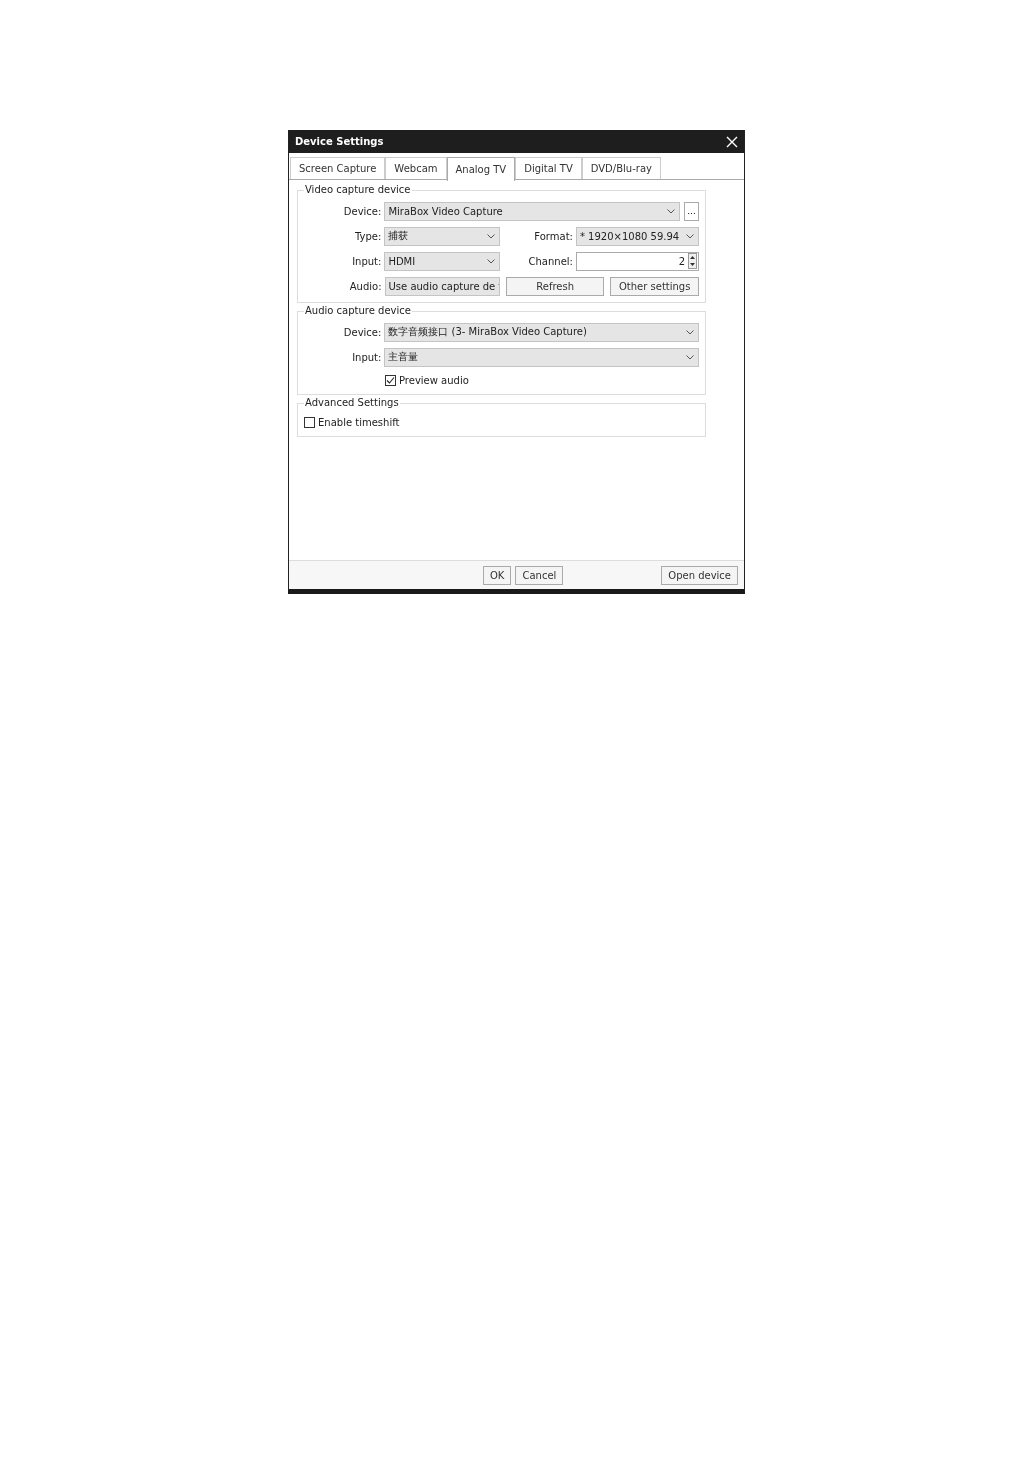 The height and width of the screenshot is (1457, 1032). Describe the element at coordinates (732, 141) in the screenshot. I see `close-icon` at that location.